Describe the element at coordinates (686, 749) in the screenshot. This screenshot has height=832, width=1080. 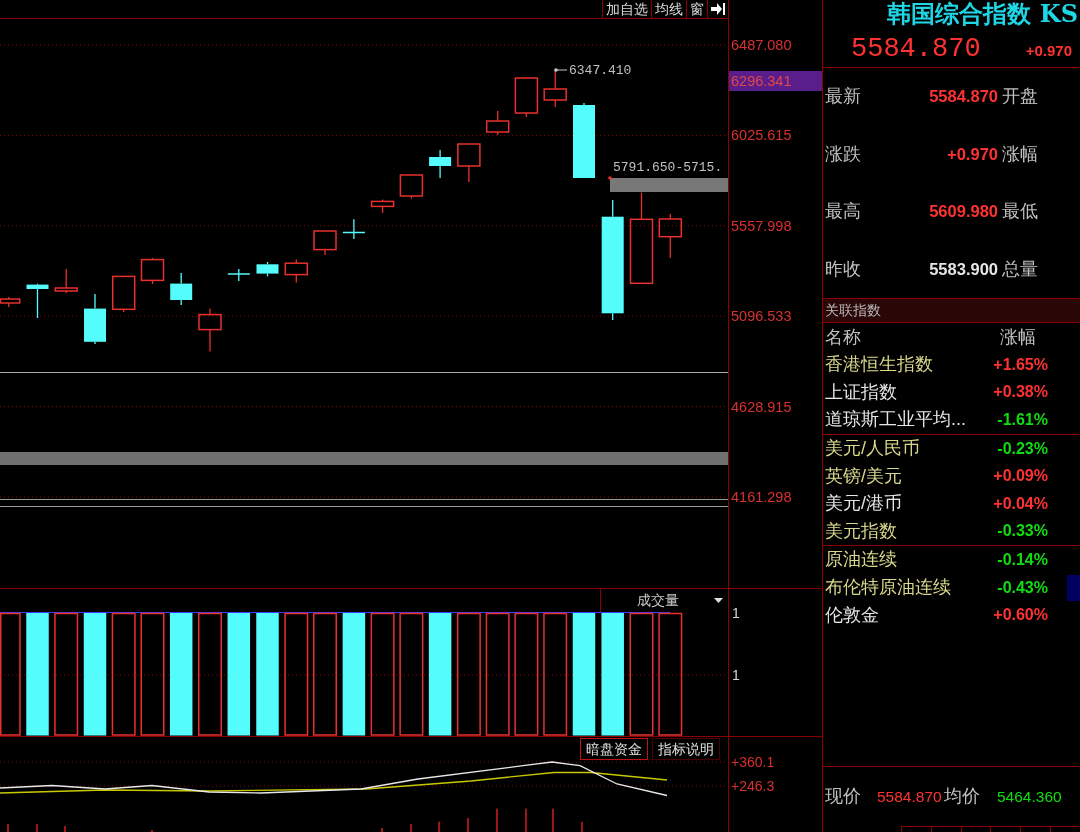
I see `indicator-tab: 指标说明` at that location.